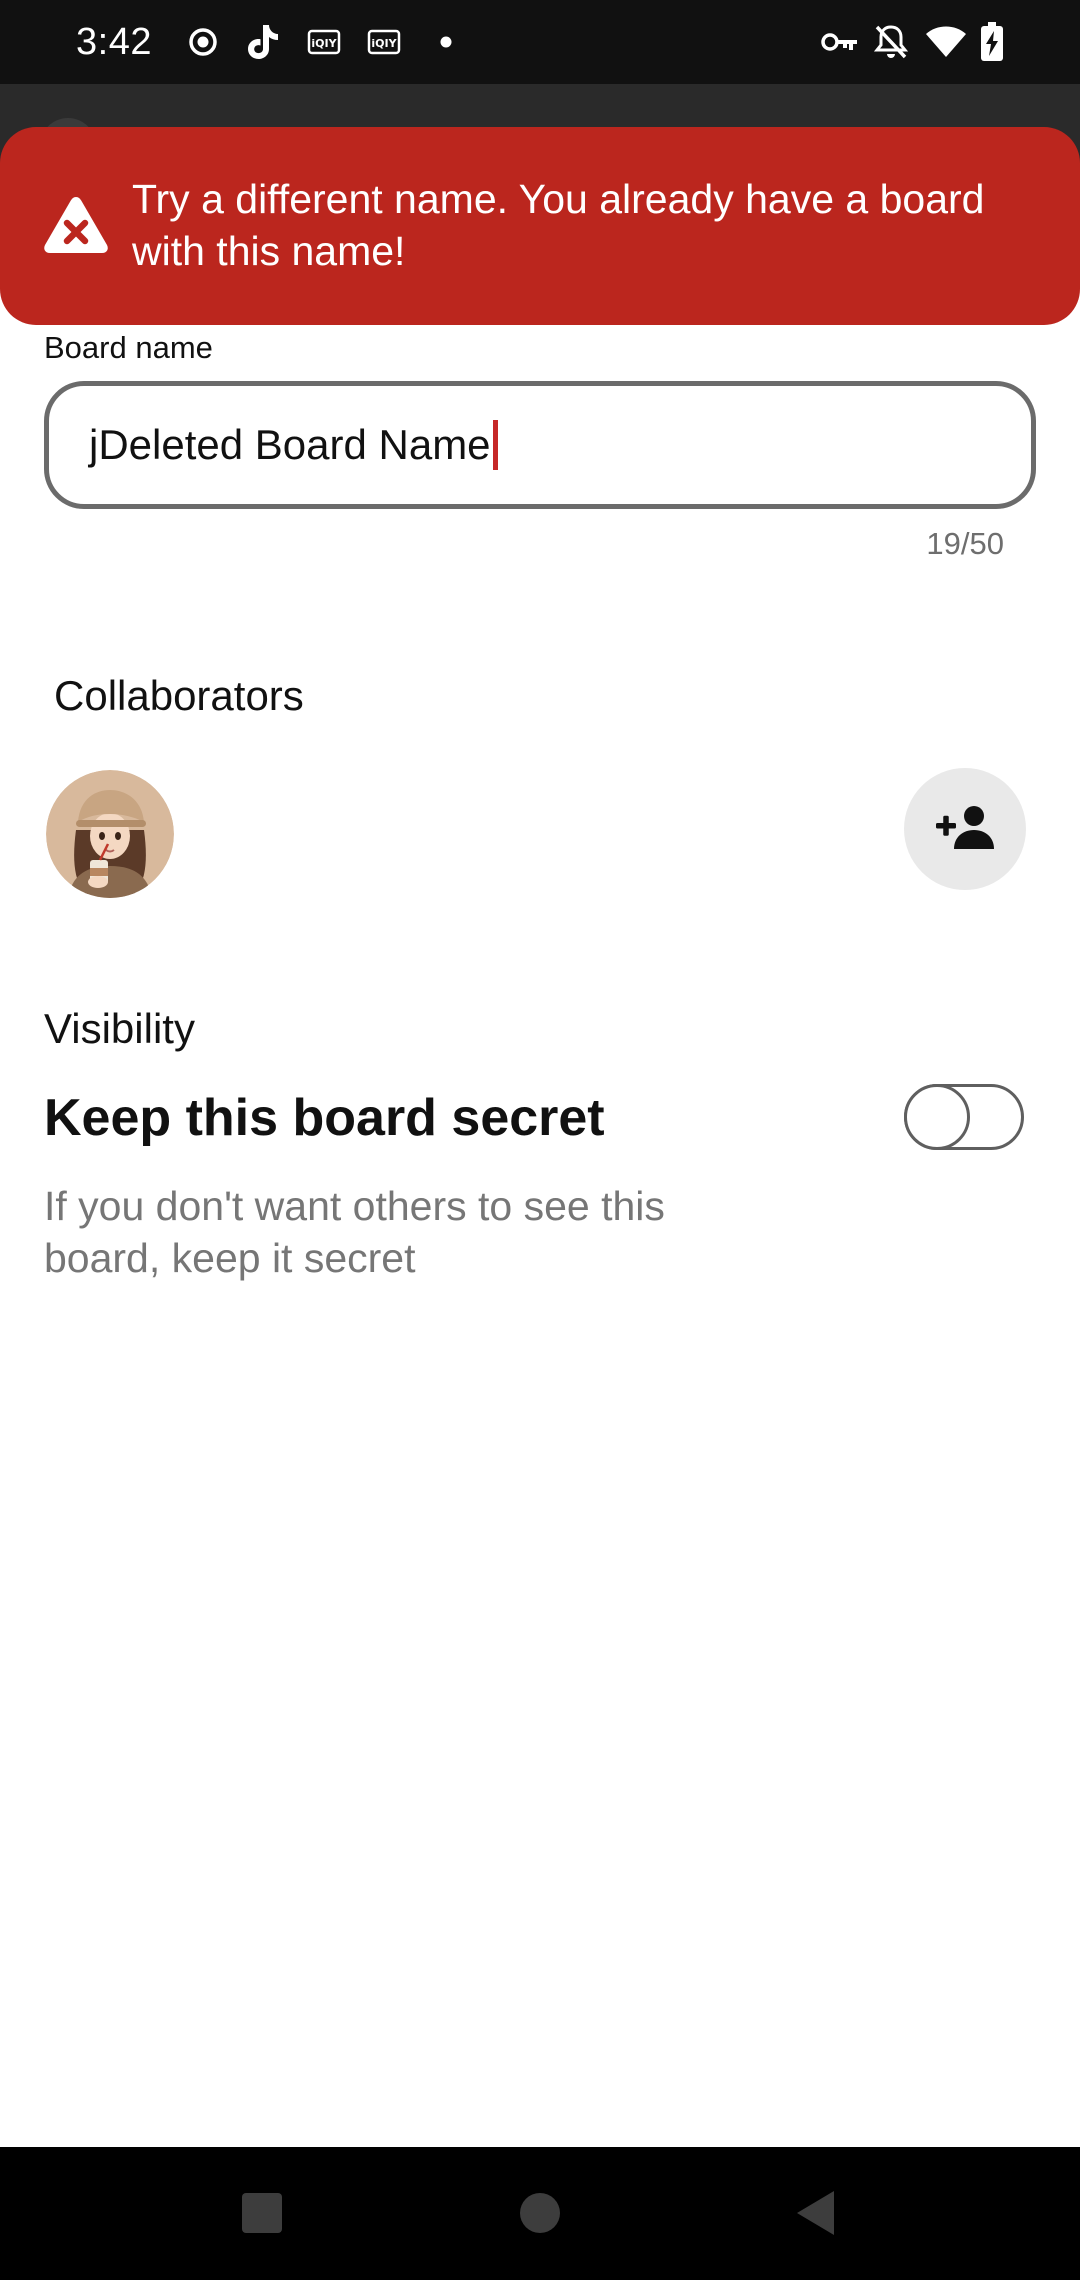  Describe the element at coordinates (891, 42) in the screenshot. I see `notifications-off-icon` at that location.